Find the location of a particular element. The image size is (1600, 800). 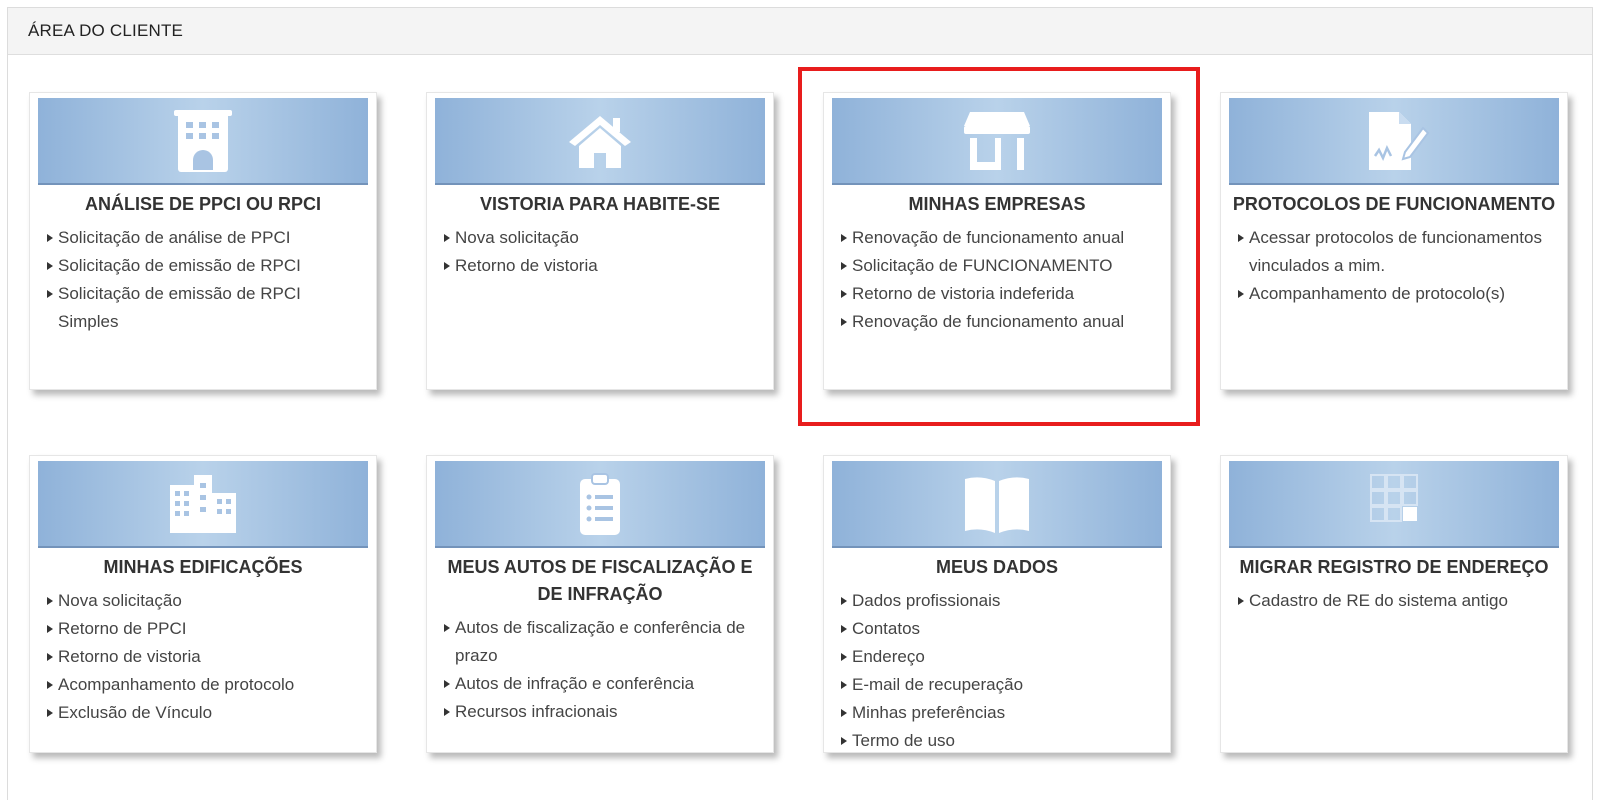

building-icon is located at coordinates (203, 140).